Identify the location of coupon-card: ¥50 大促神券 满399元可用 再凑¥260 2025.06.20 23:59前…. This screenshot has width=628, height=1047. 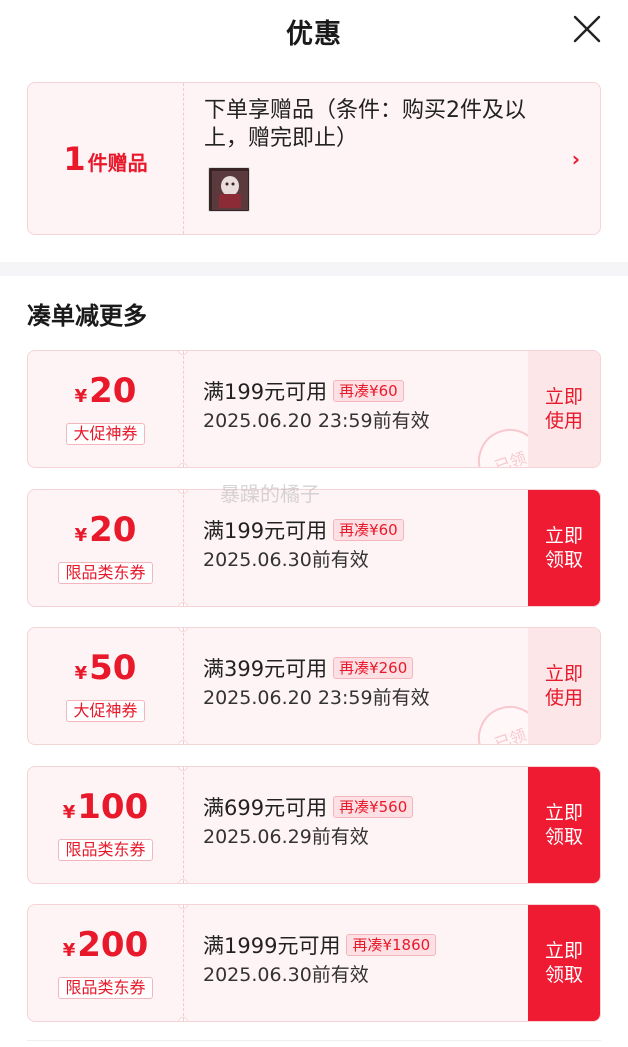
(314, 686).